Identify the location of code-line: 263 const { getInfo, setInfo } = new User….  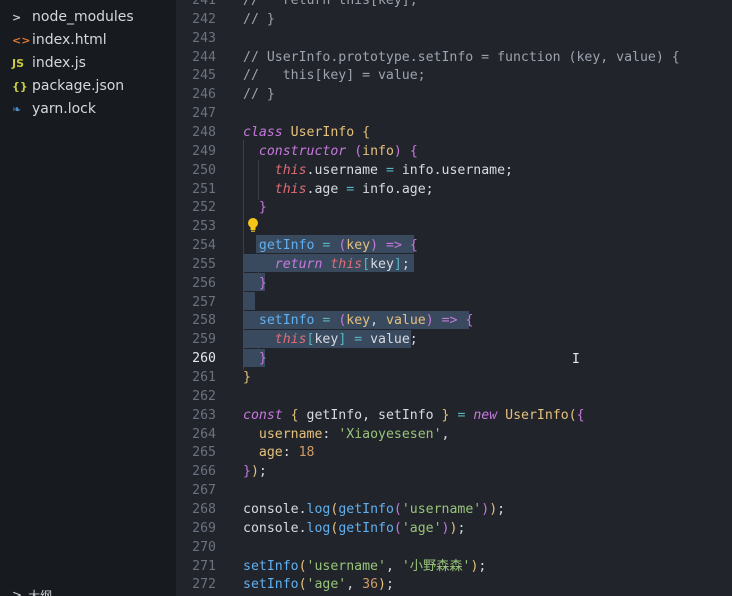
(454, 415).